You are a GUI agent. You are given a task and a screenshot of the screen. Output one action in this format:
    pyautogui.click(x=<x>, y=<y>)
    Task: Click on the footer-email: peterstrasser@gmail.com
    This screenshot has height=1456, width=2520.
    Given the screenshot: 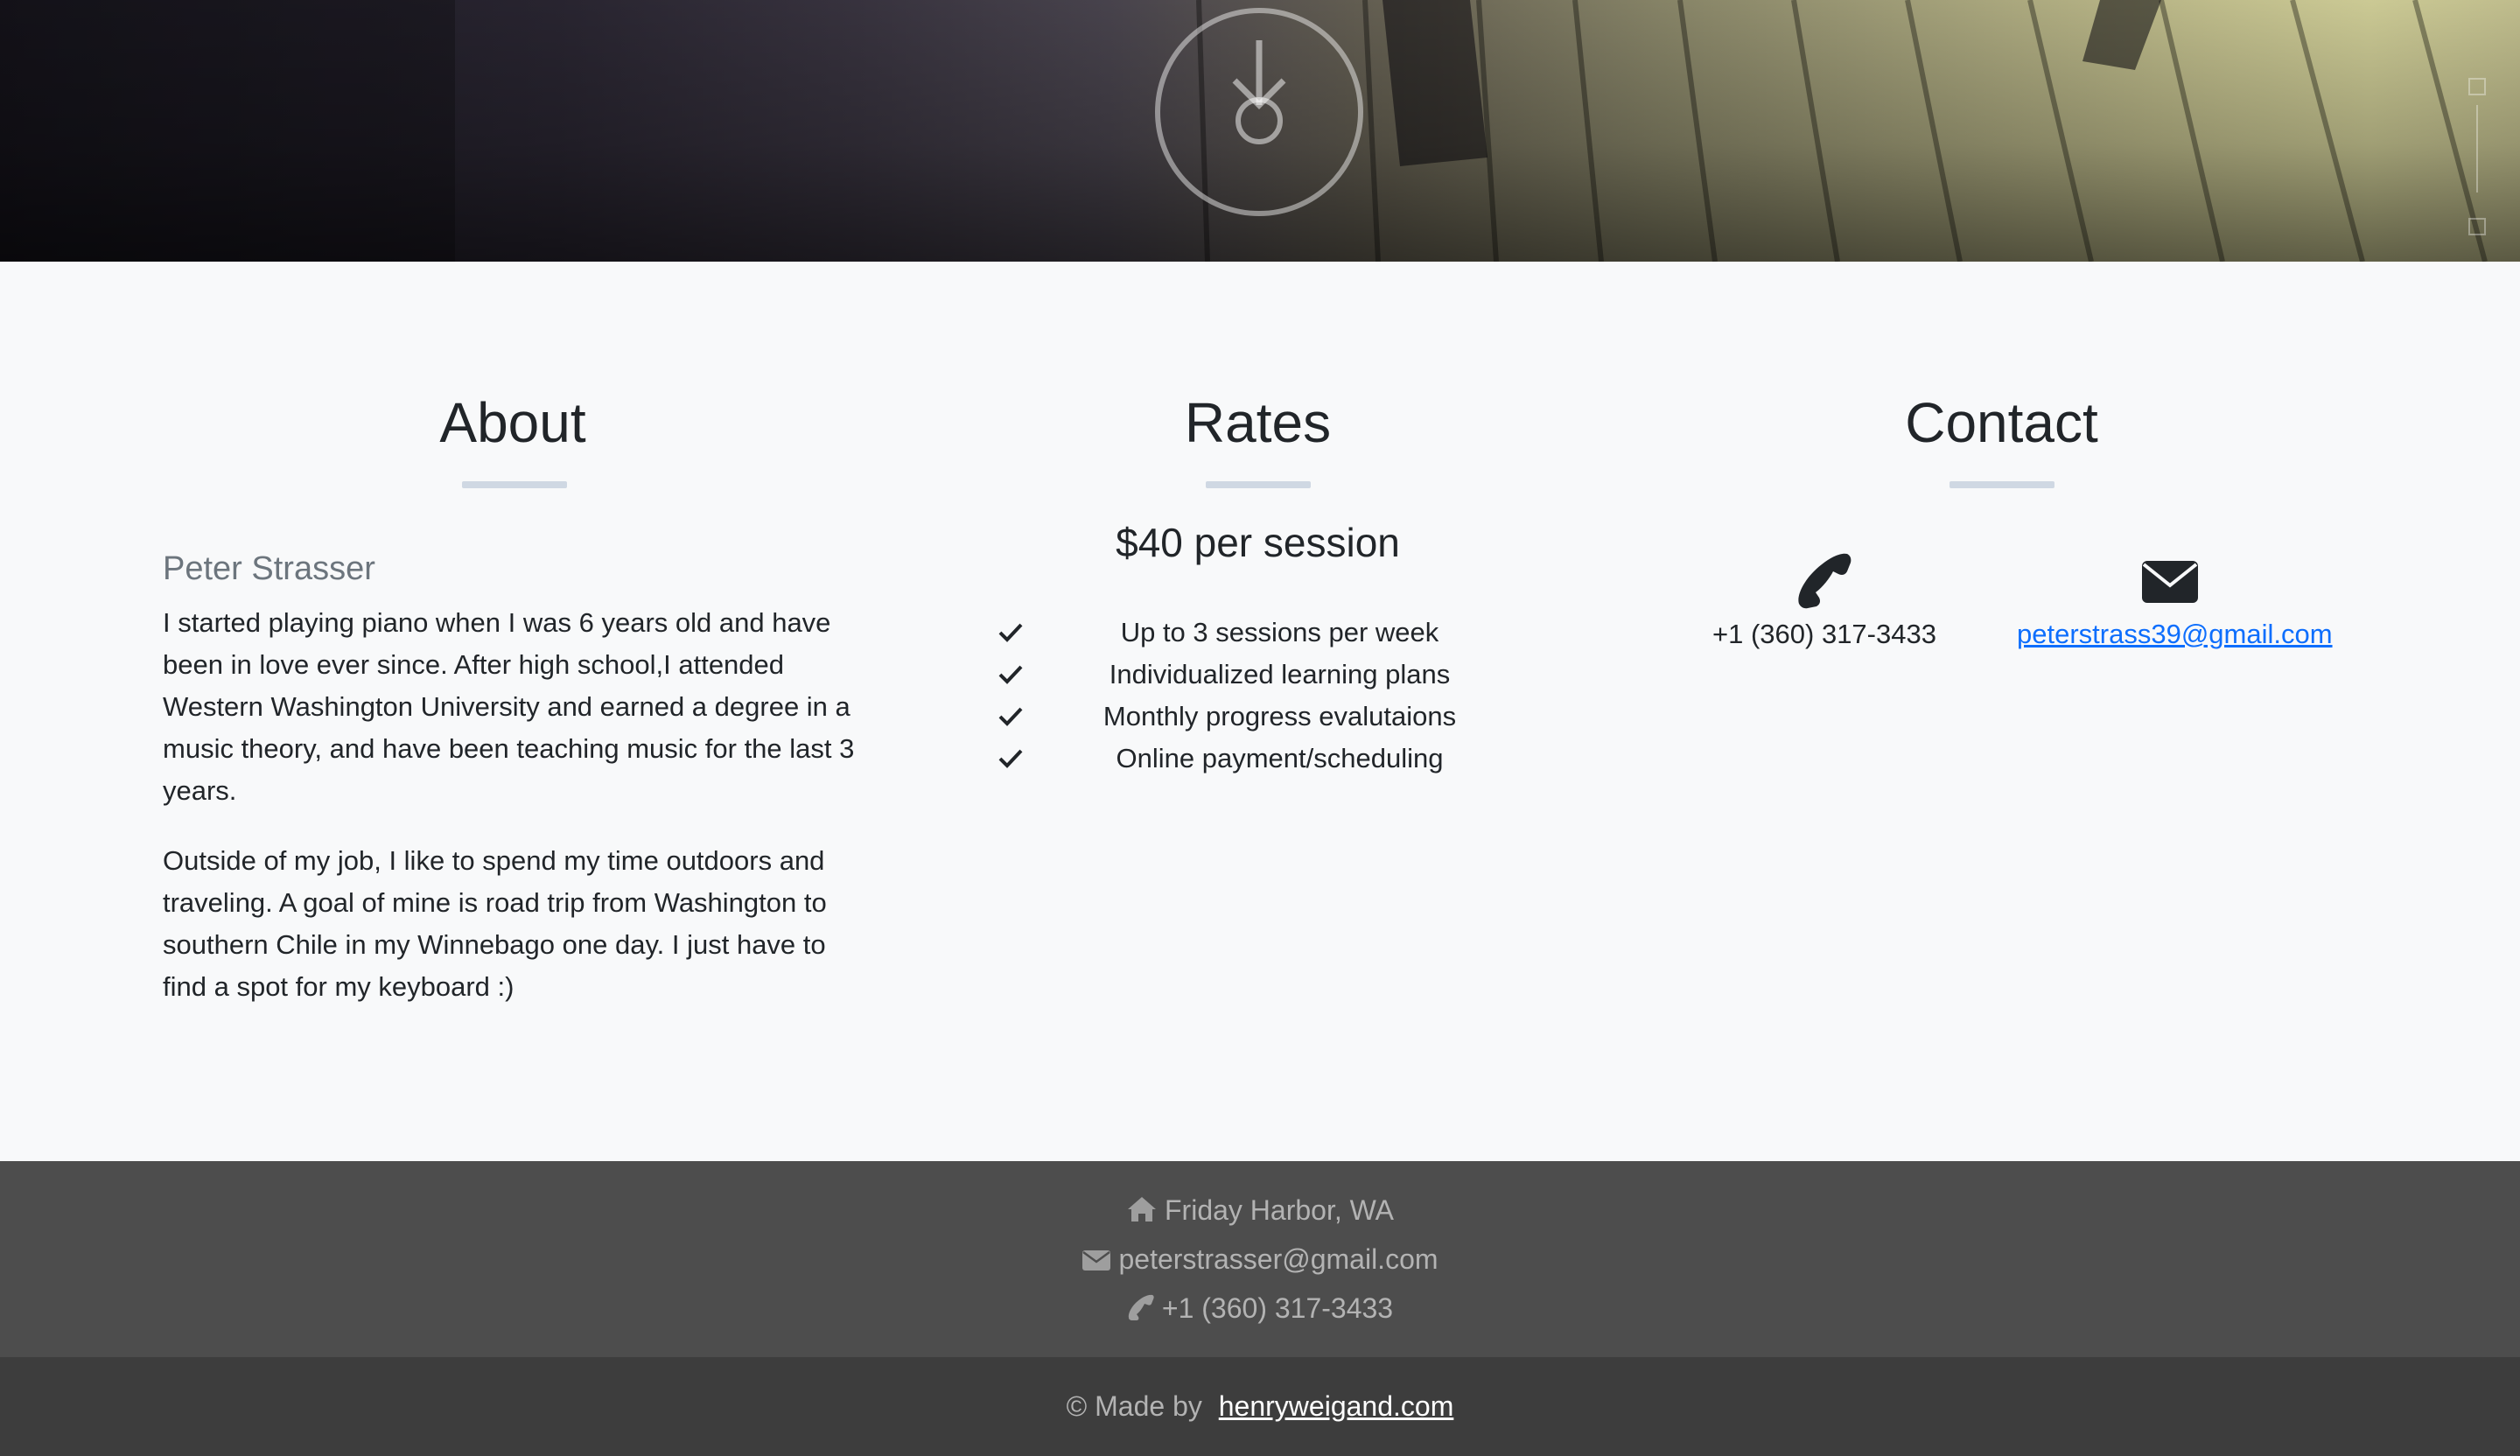 What is the action you would take?
    pyautogui.click(x=1260, y=1259)
    